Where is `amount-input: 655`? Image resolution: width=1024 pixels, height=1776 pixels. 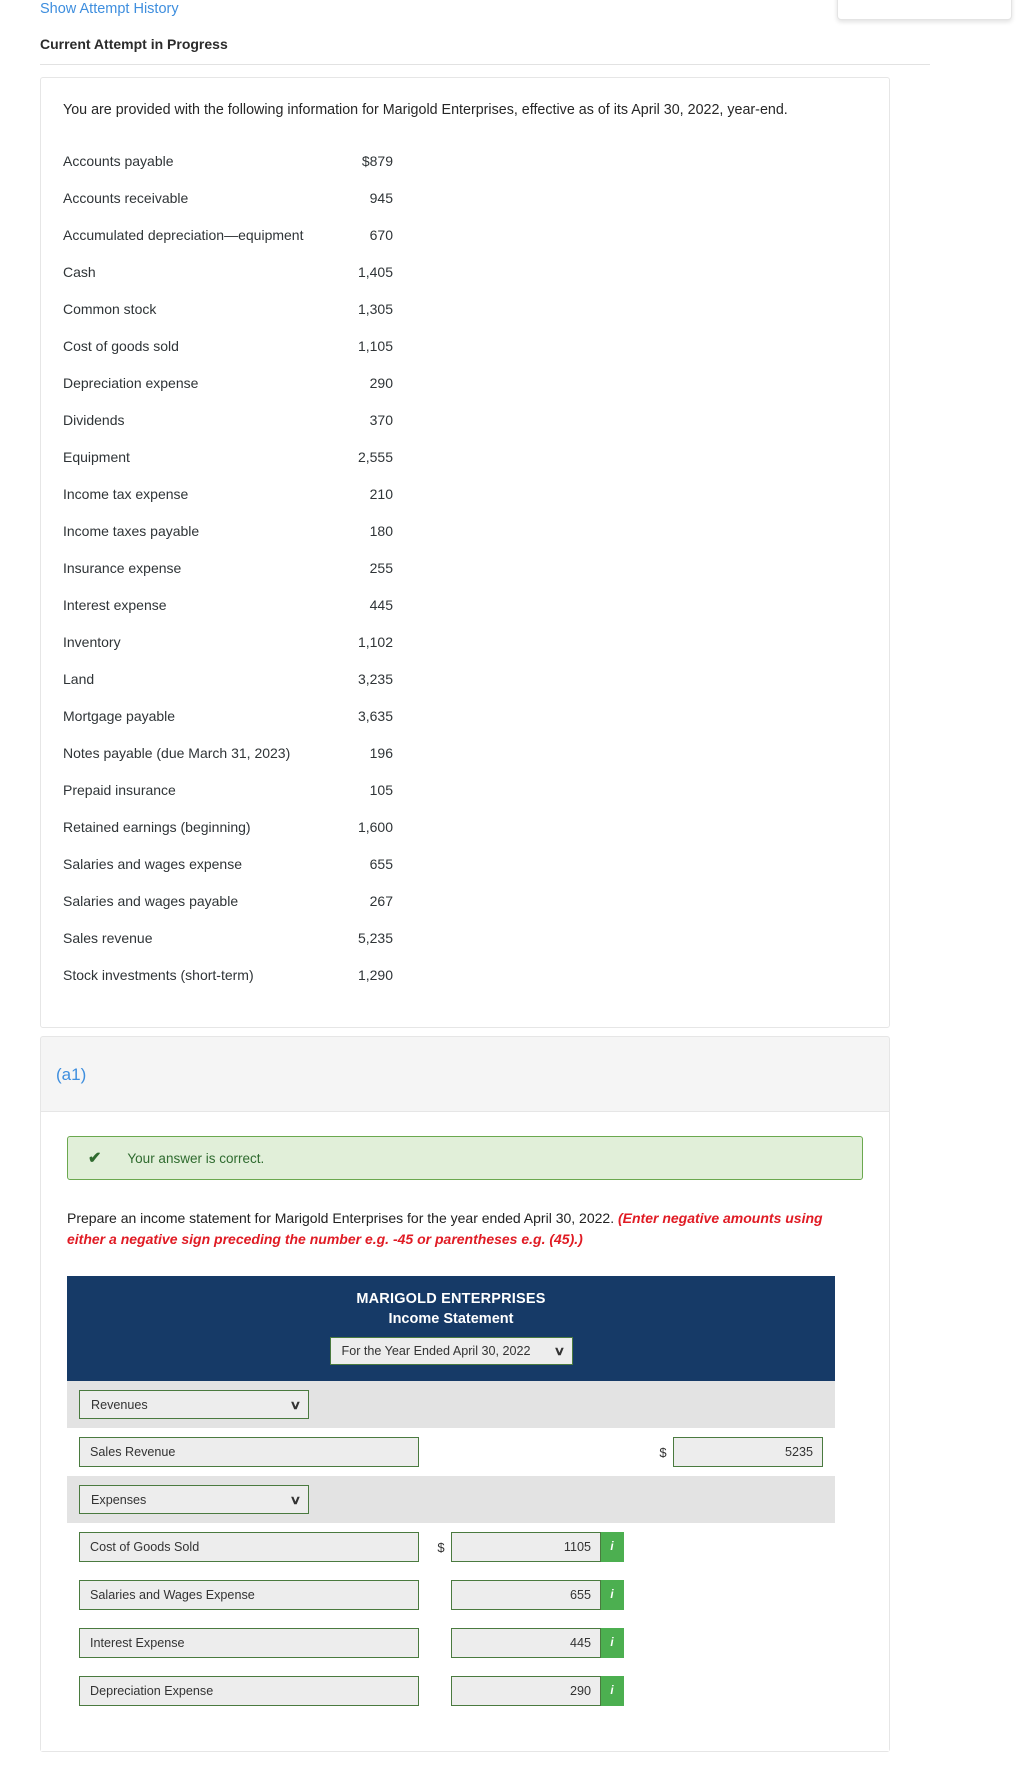
amount-input: 655 is located at coordinates (526, 1595).